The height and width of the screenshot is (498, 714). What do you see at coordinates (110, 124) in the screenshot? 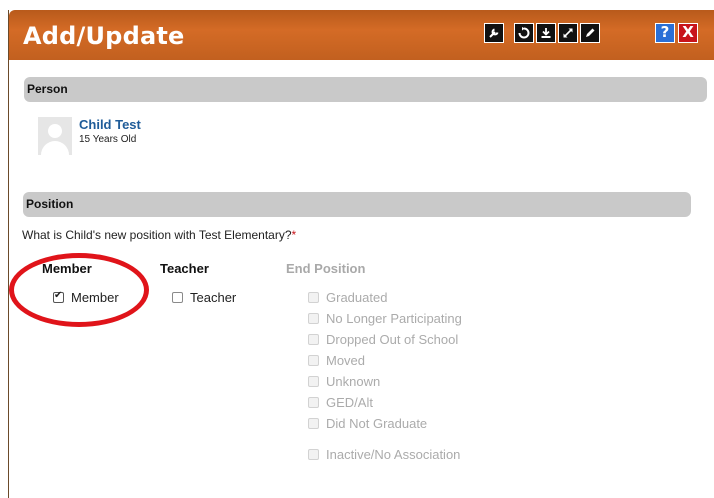
I see `person-name-link: Child Test` at bounding box center [110, 124].